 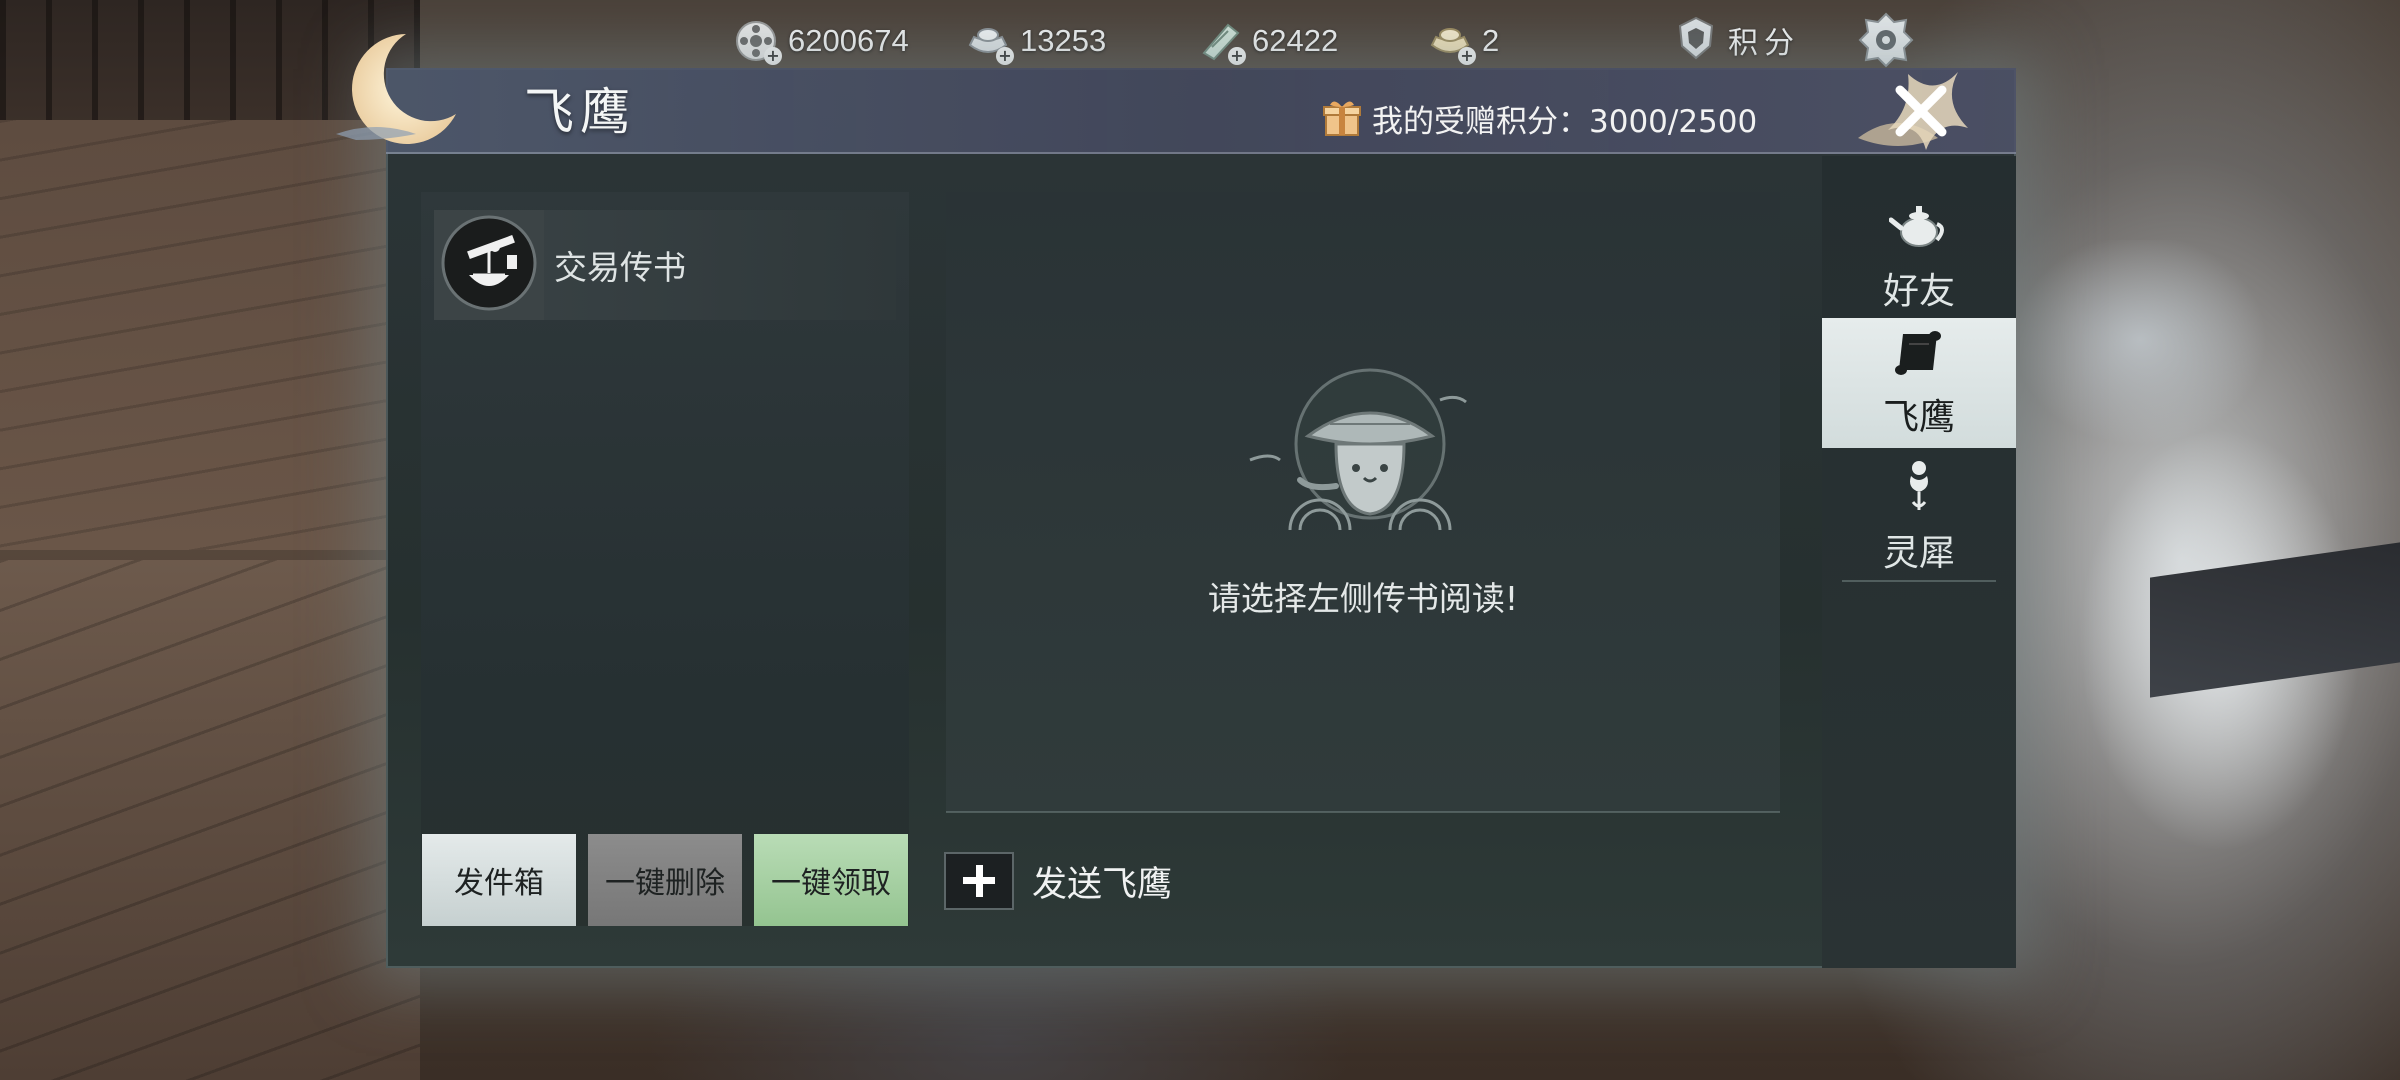 I want to click on delete-all-button: 一键删除, so click(x=665, y=880).